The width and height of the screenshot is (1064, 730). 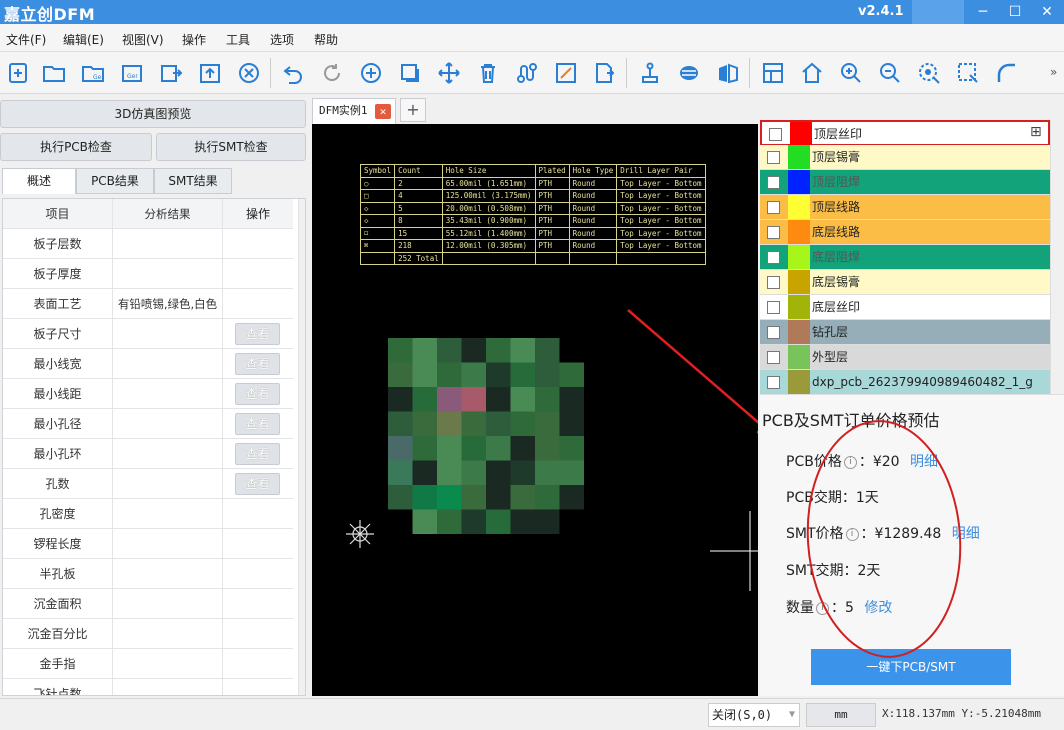 What do you see at coordinates (26, 39) in the screenshot?
I see `menu-file: 文件(F)` at bounding box center [26, 39].